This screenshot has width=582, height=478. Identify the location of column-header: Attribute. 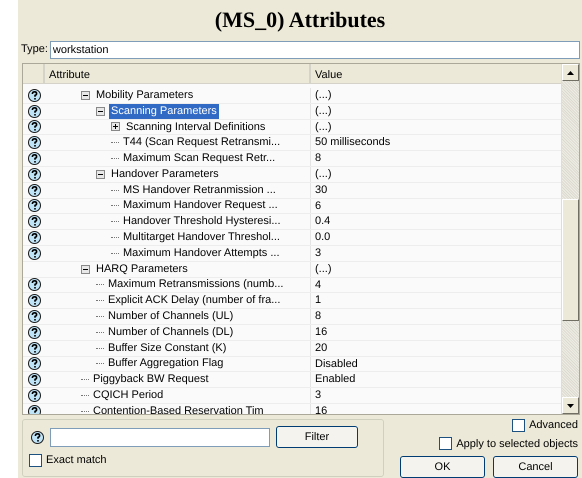
(178, 73).